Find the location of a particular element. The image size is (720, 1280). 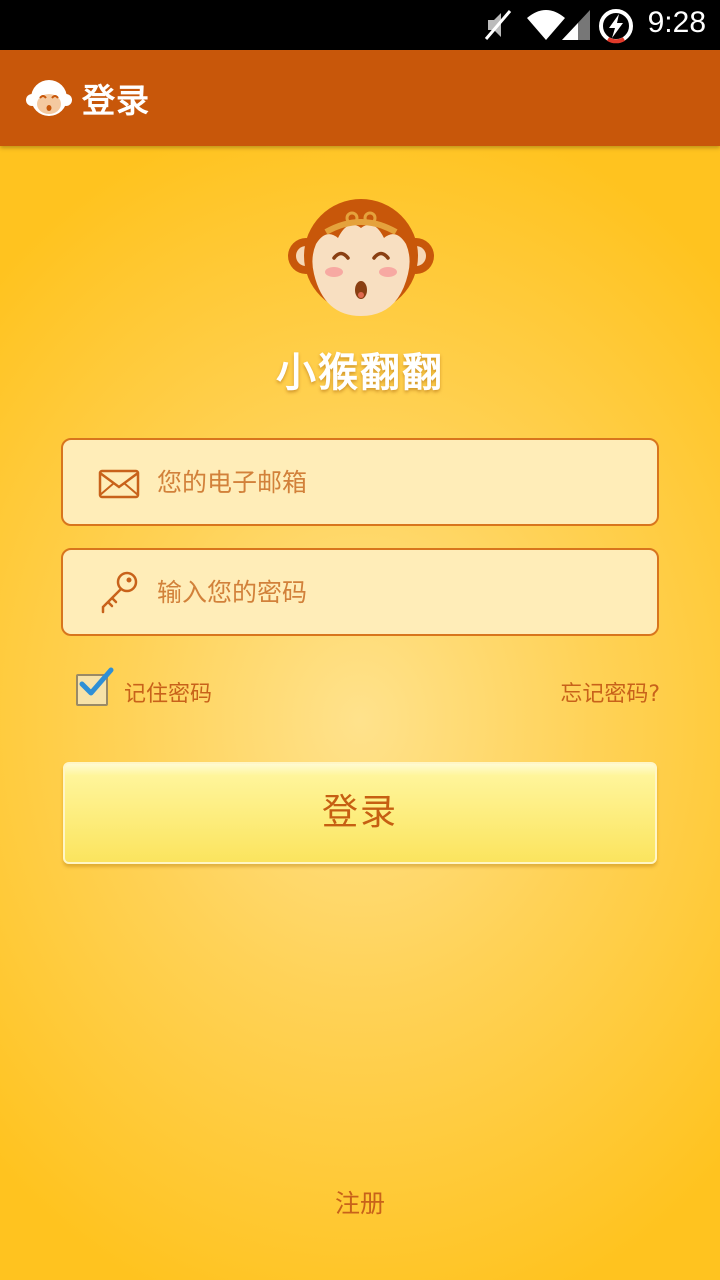

remember-password-label: 记住密码 is located at coordinates (168, 692).